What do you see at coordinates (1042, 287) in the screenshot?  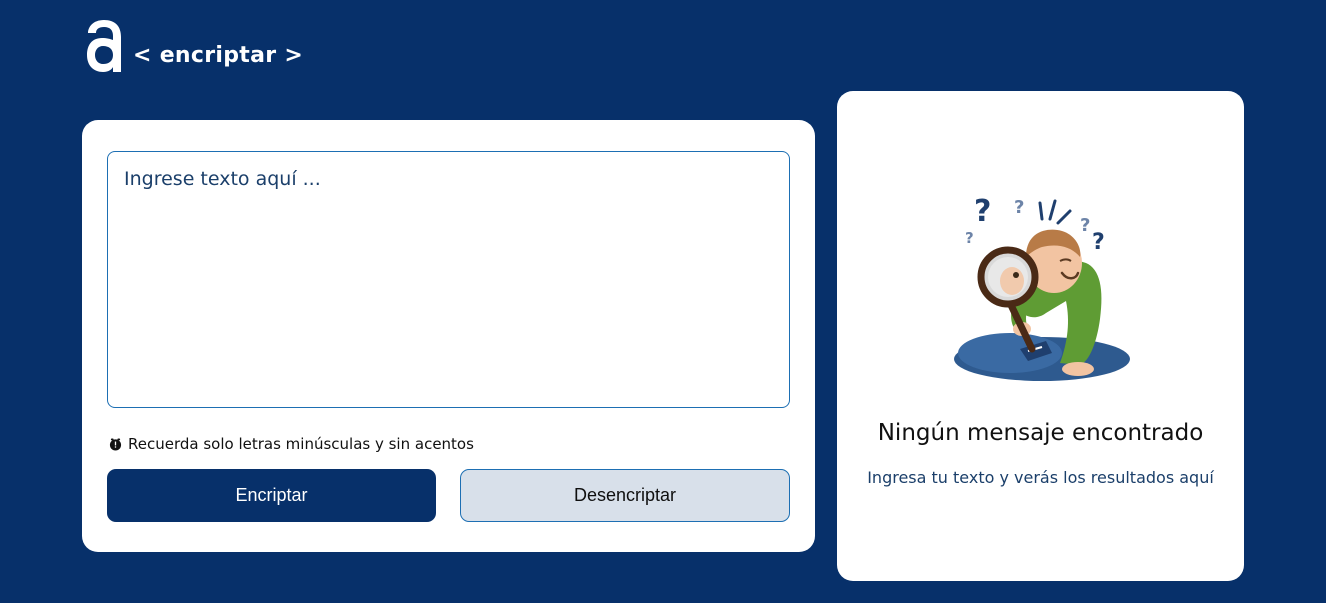 I see `boy-with-magnifying-glass-illustration: ? ? ? ? ?` at bounding box center [1042, 287].